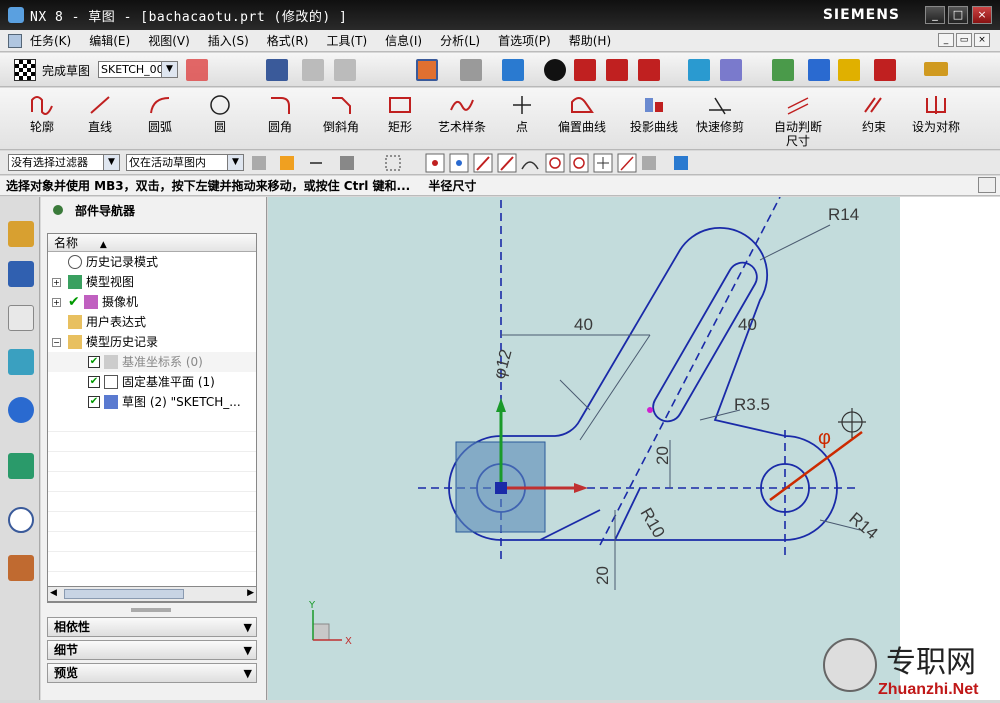  Describe the element at coordinates (654, 113) in the screenshot. I see `tool-project-curve: 投影曲线` at that location.